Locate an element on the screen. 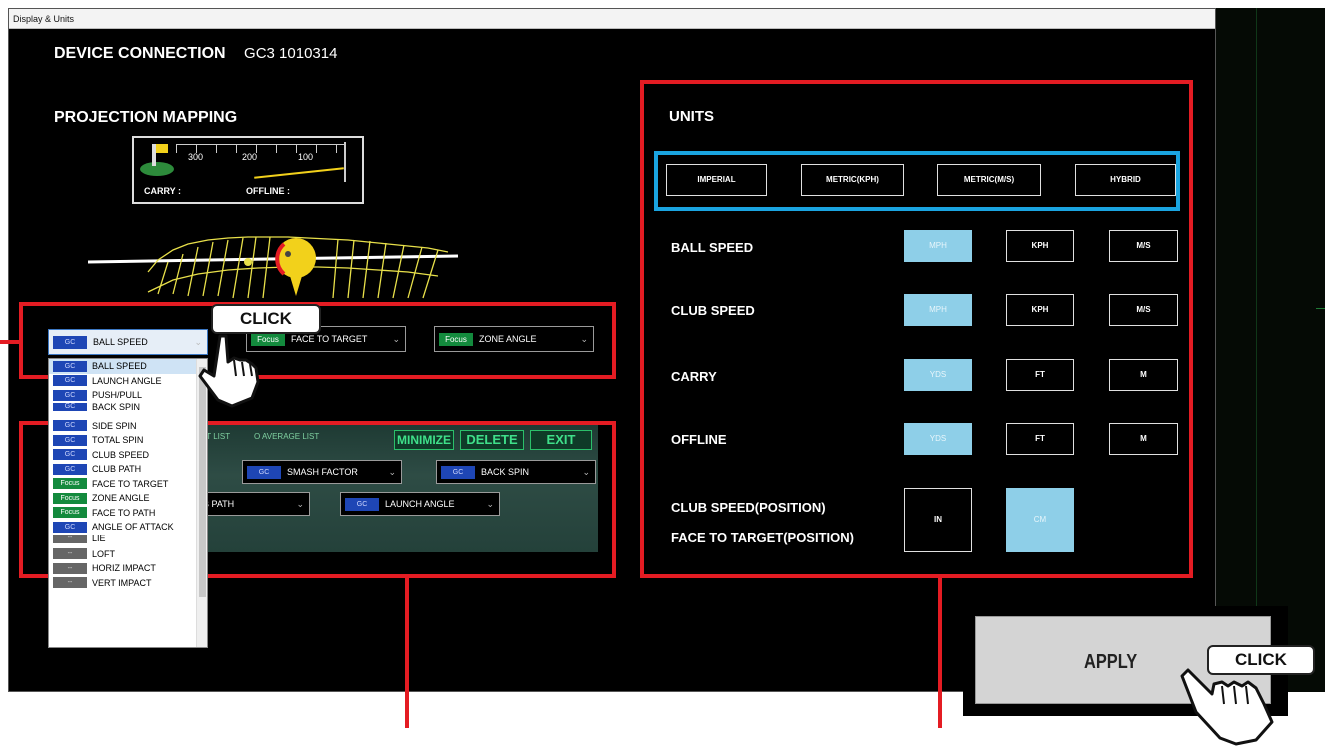 Image resolution: width=1325 pixels, height=747 pixels. club-speed-mph-button: MPH is located at coordinates (938, 310).